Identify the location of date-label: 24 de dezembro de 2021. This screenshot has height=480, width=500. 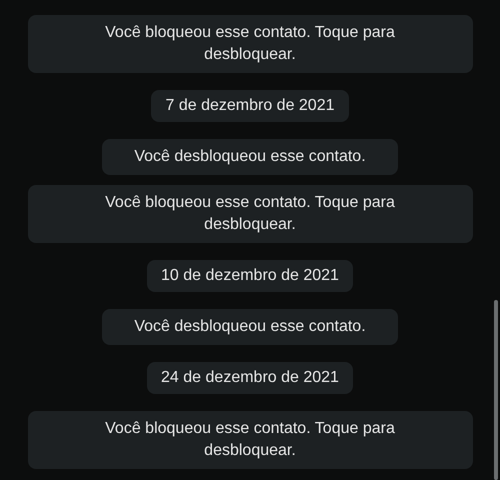
(250, 378).